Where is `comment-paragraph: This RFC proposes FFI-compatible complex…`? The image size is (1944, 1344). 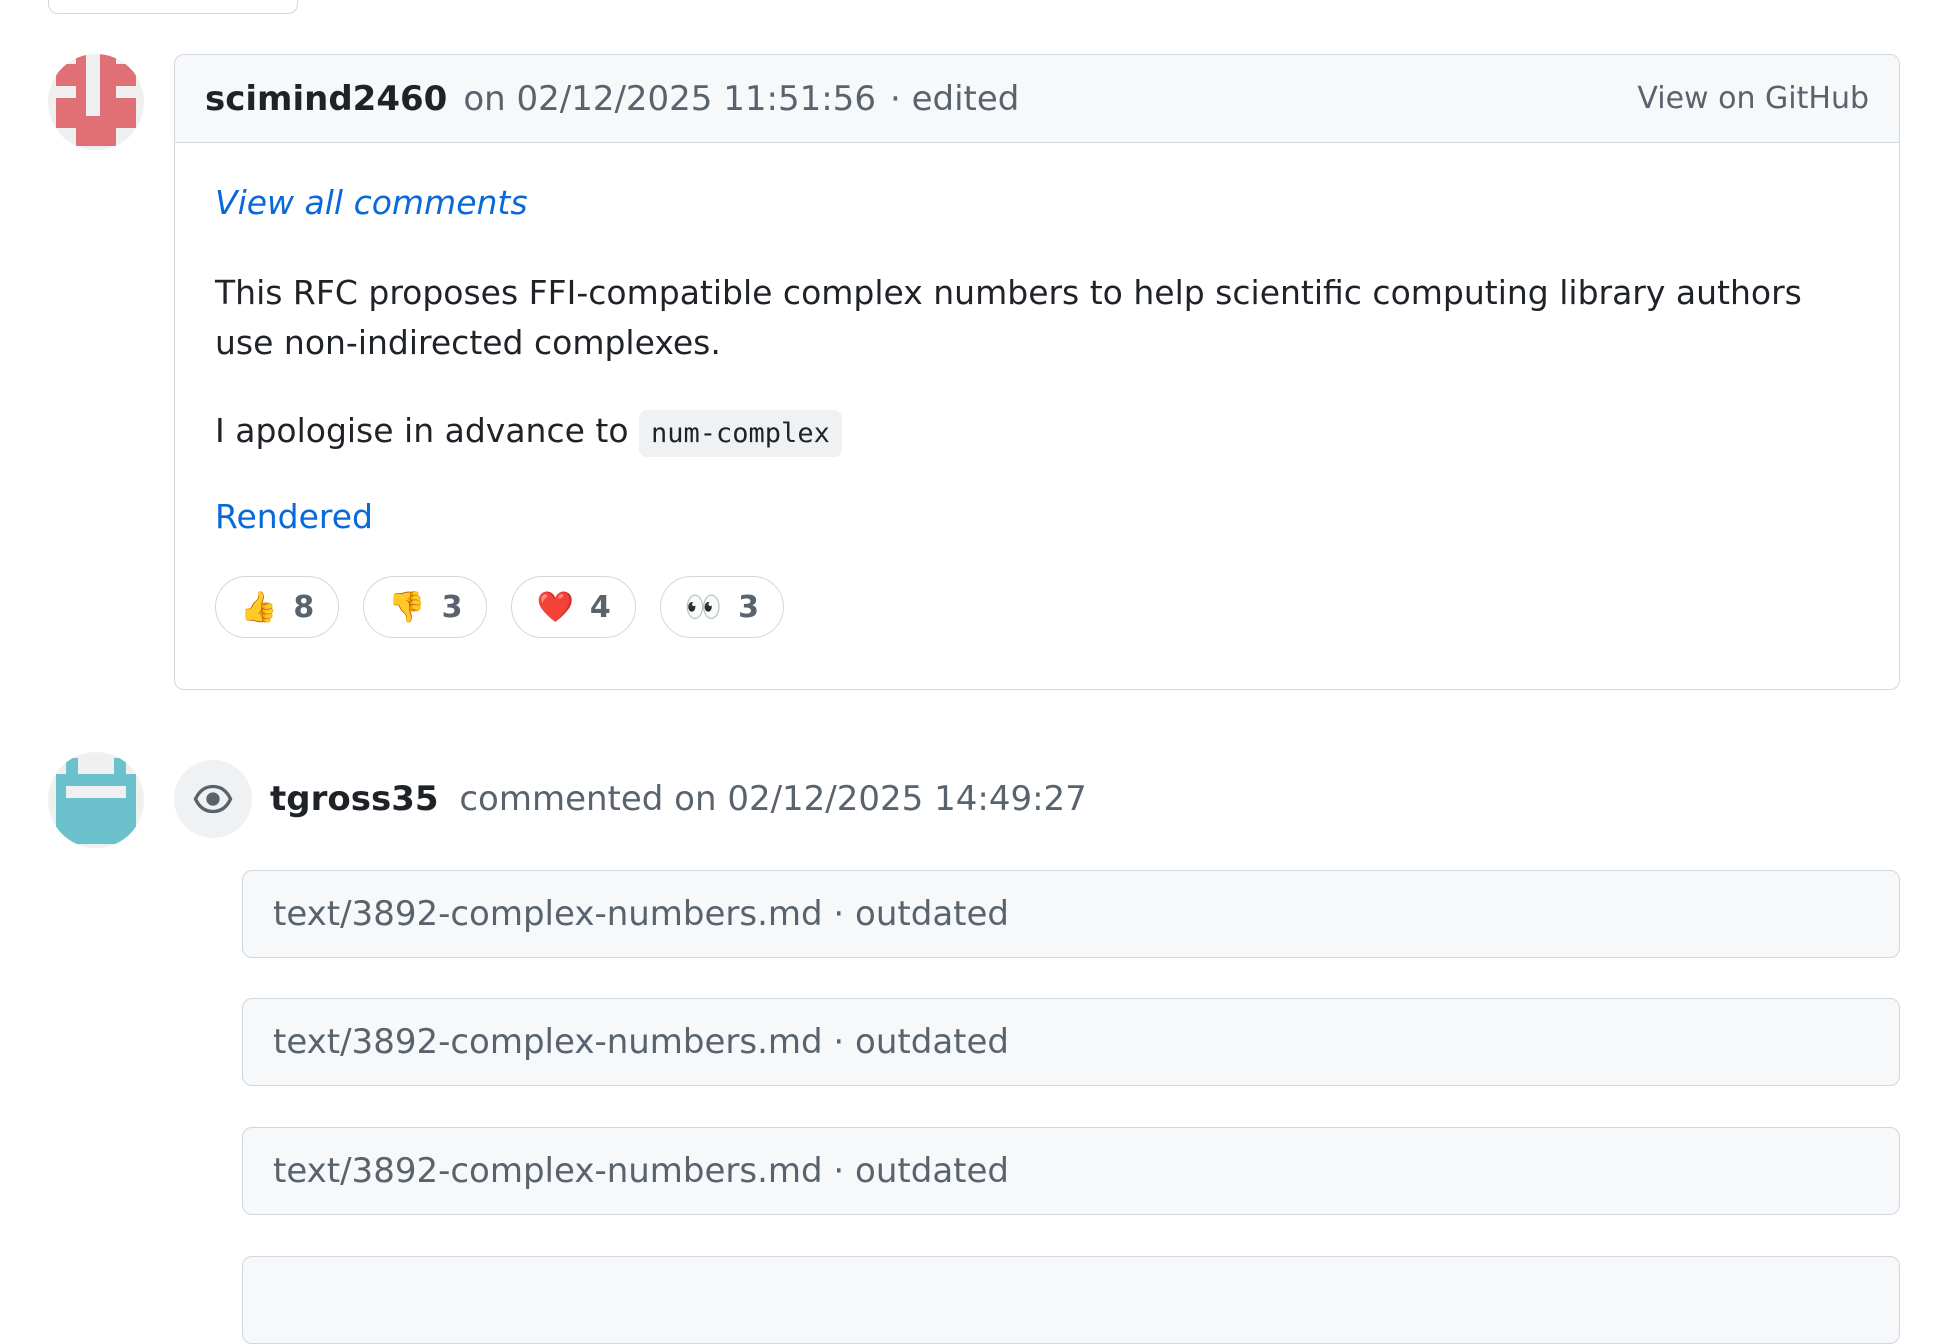
comment-paragraph: This RFC proposes FFI-compatible complex… is located at coordinates (1008, 317).